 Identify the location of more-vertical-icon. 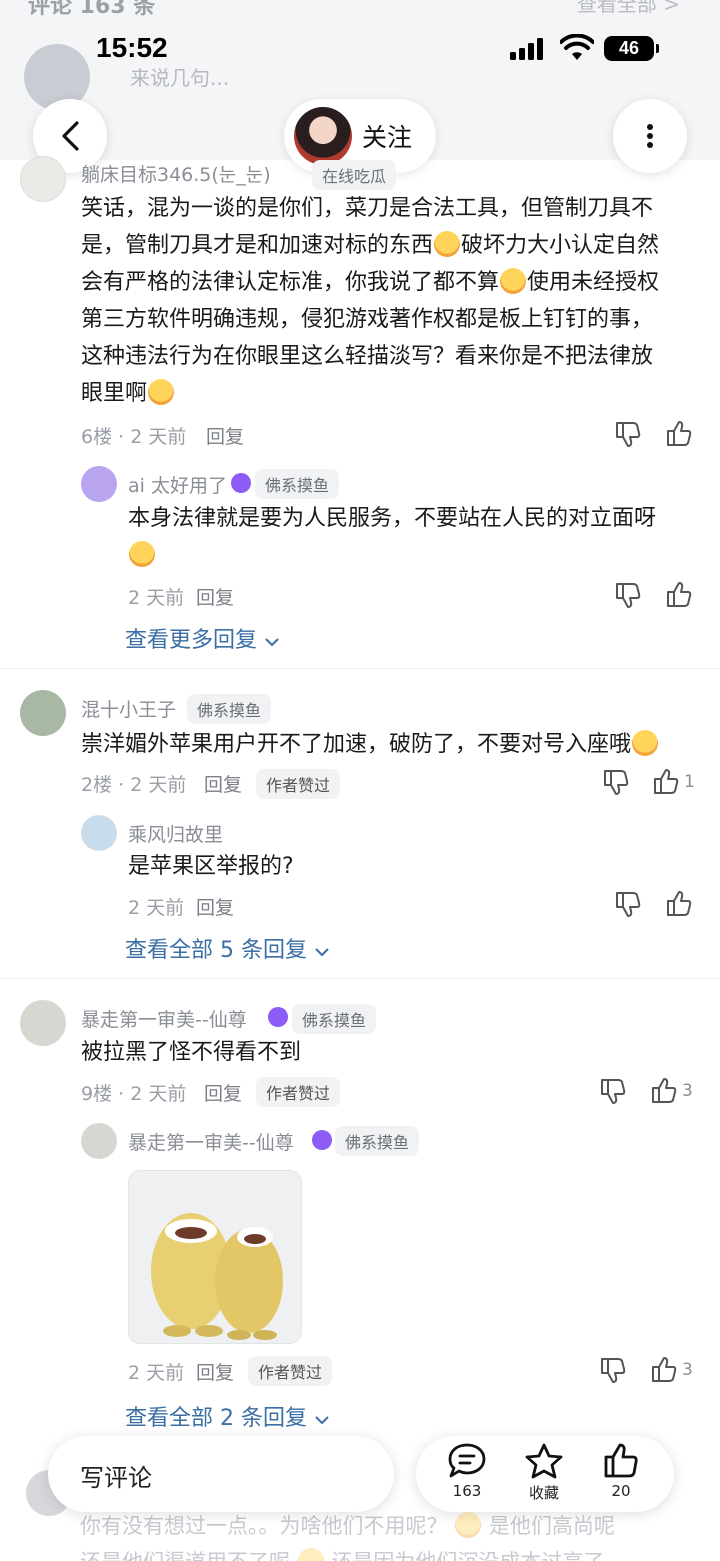
(650, 136).